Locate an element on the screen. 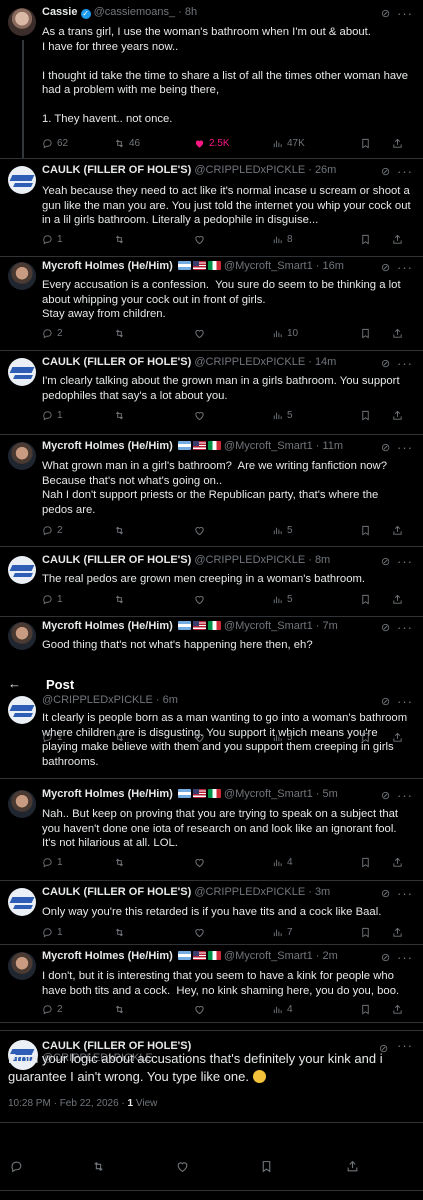 The width and height of the screenshot is (423, 1200). timestamp: · 8m is located at coordinates (319, 560).